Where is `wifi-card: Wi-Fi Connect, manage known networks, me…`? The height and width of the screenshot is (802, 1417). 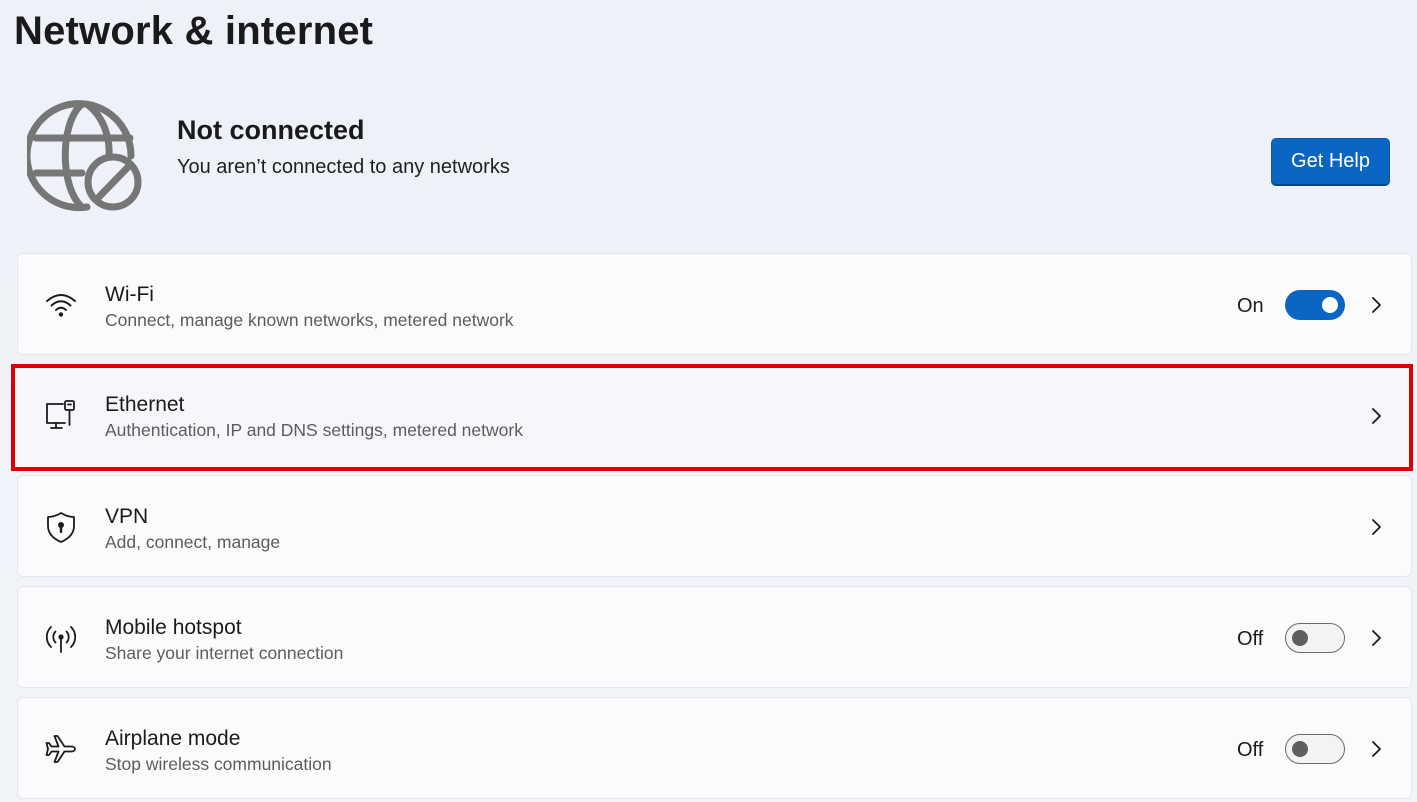
wifi-card: Wi-Fi Connect, manage known networks, me… is located at coordinates (714, 304).